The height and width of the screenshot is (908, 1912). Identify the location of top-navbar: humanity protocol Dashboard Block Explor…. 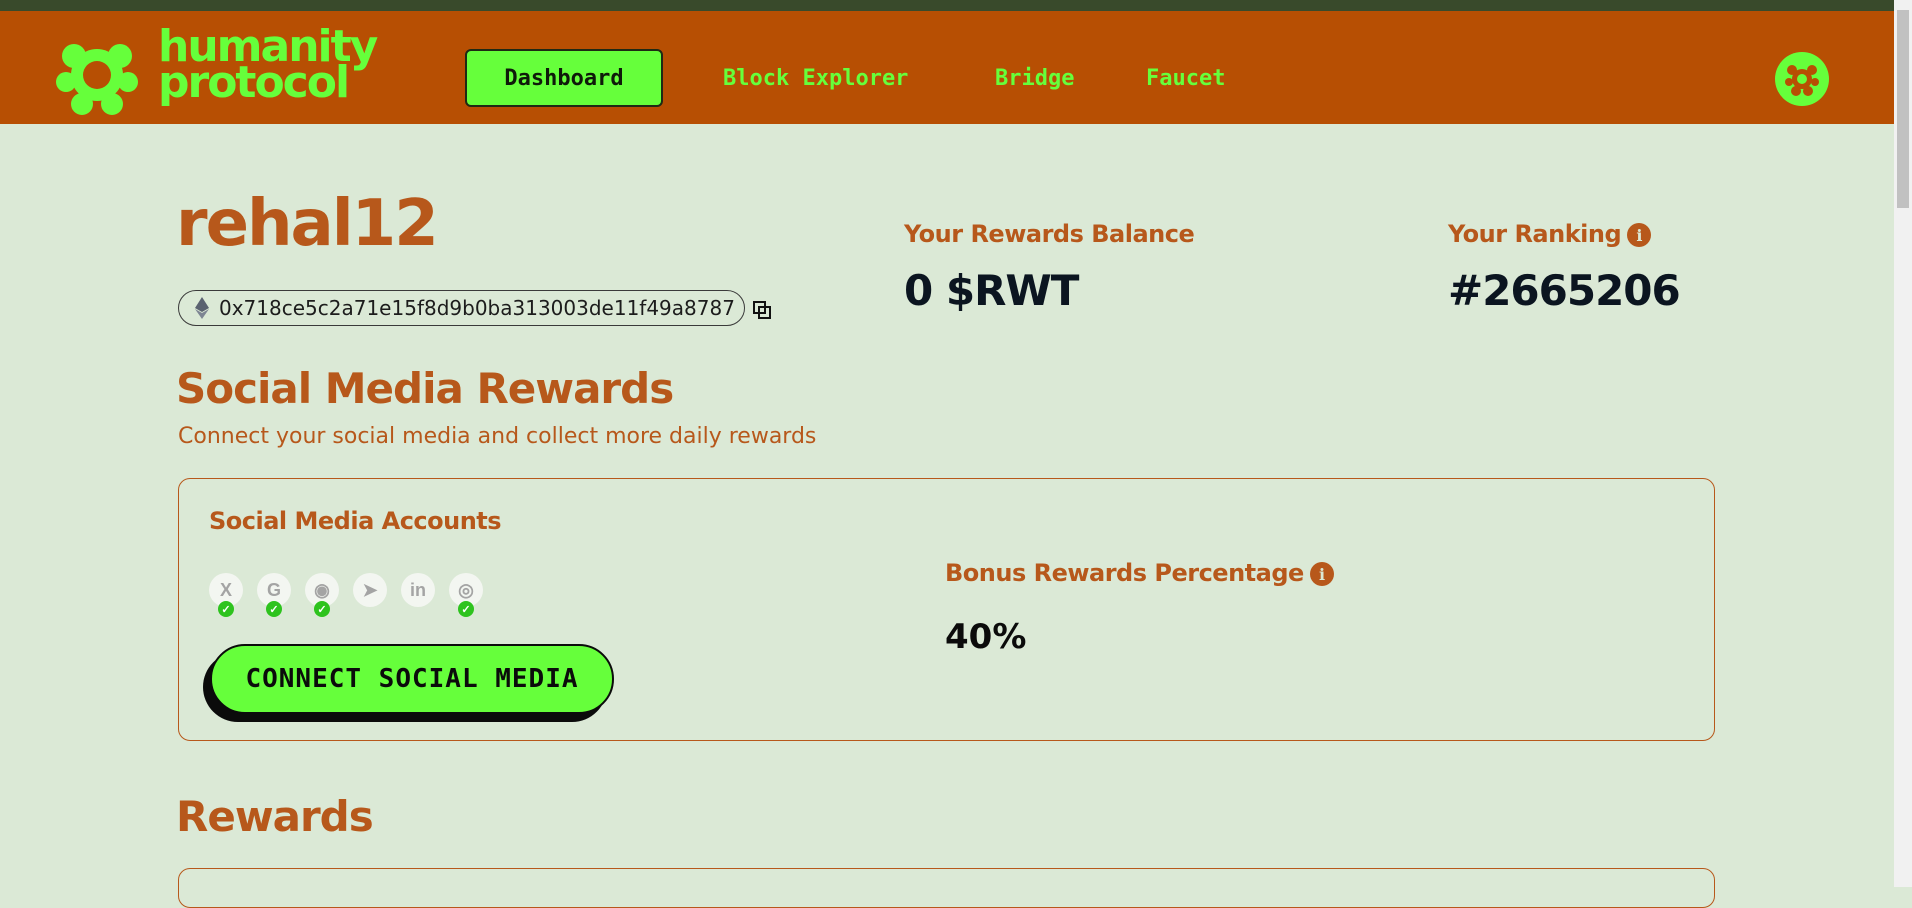
(947, 67).